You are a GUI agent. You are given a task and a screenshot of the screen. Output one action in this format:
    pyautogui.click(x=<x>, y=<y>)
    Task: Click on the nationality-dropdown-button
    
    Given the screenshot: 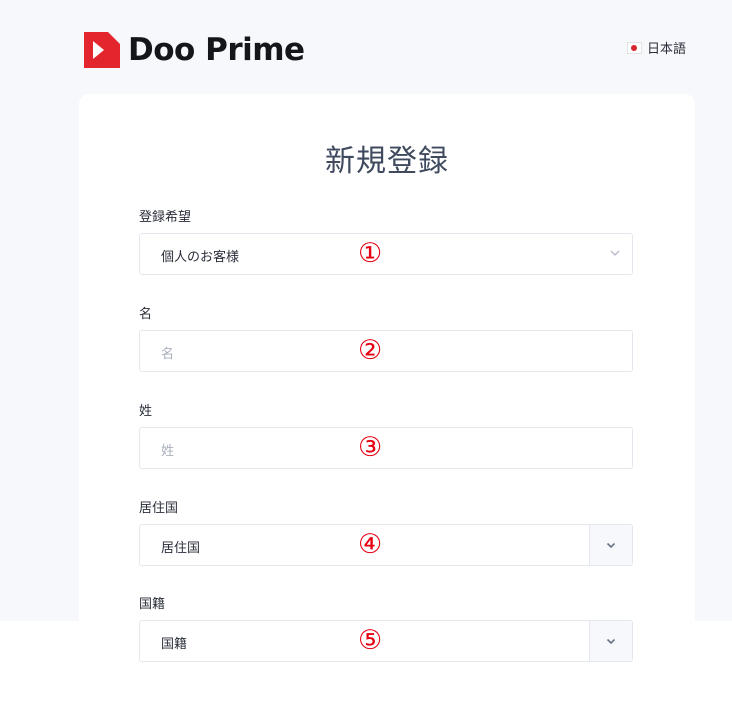 What is the action you would take?
    pyautogui.click(x=610, y=641)
    